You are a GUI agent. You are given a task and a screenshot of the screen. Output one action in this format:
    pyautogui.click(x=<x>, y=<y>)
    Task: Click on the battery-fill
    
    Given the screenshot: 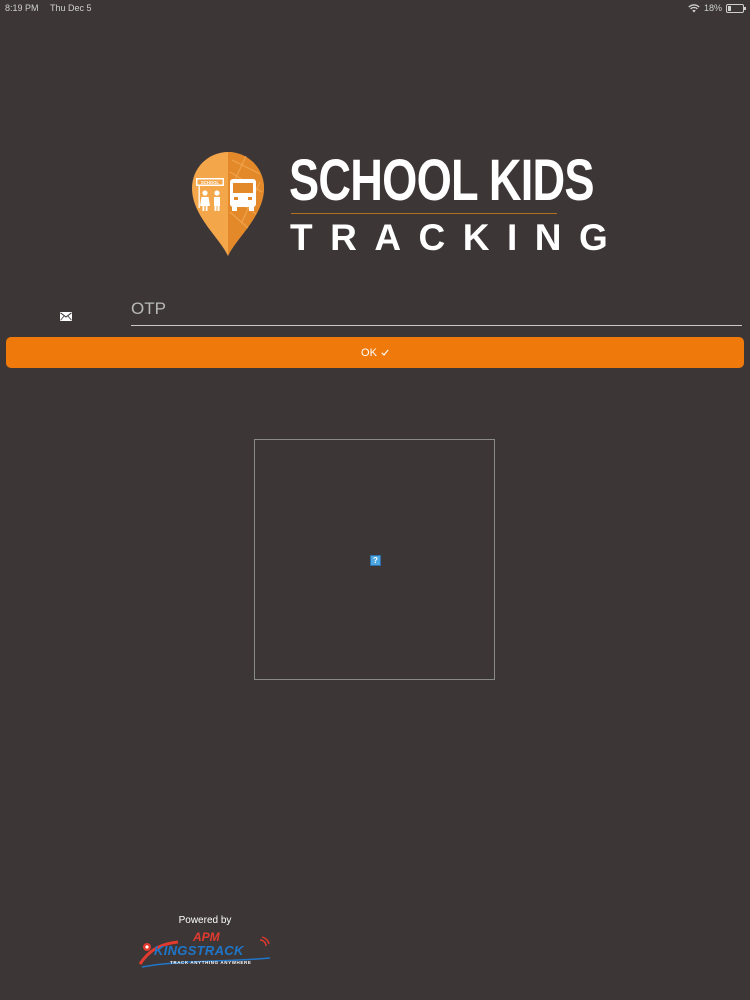 What is the action you would take?
    pyautogui.click(x=729, y=8)
    